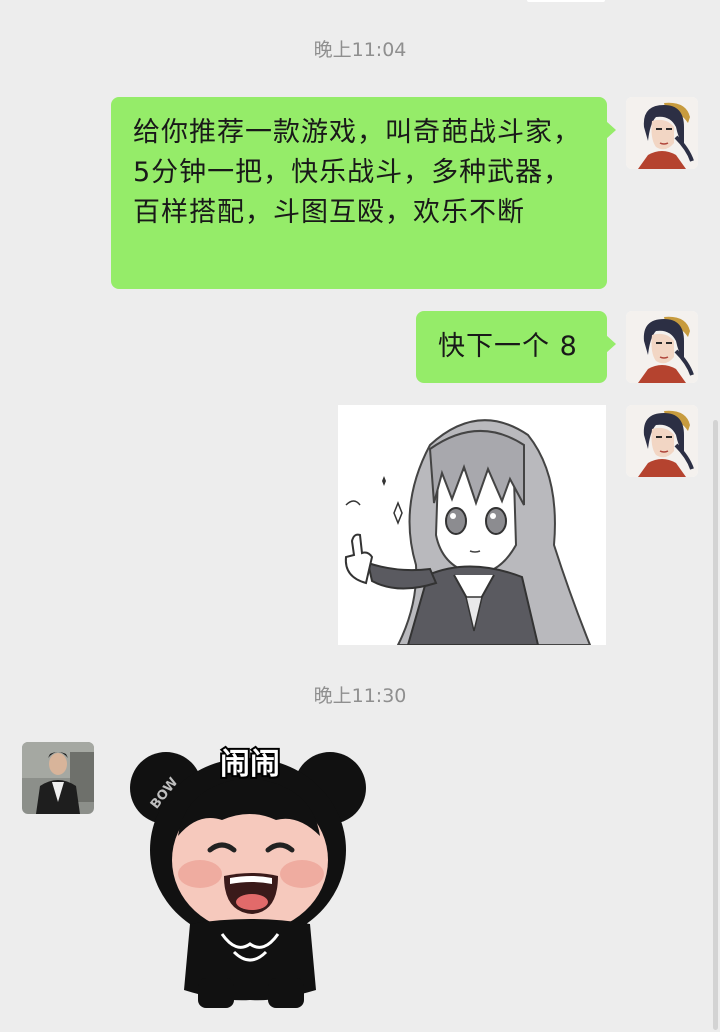 The height and width of the screenshot is (1032, 720). What do you see at coordinates (360, 50) in the screenshot?
I see `timestamp: 晚上11:04` at bounding box center [360, 50].